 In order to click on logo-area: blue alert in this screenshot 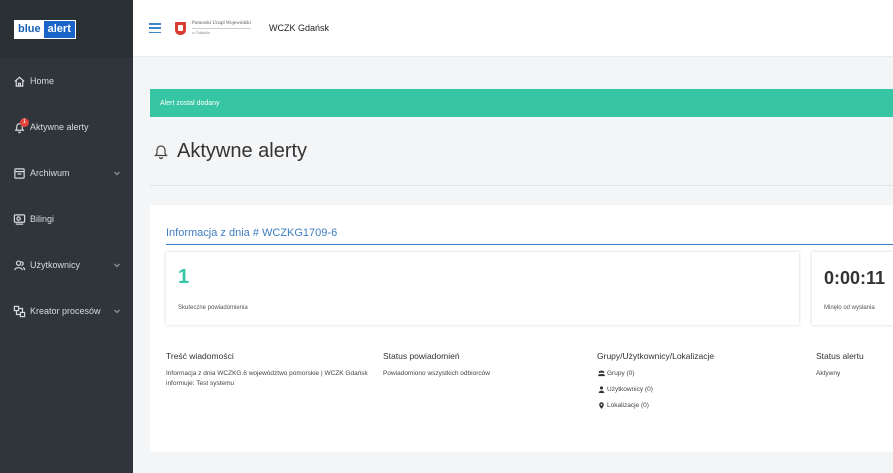, I will do `click(66, 29)`.